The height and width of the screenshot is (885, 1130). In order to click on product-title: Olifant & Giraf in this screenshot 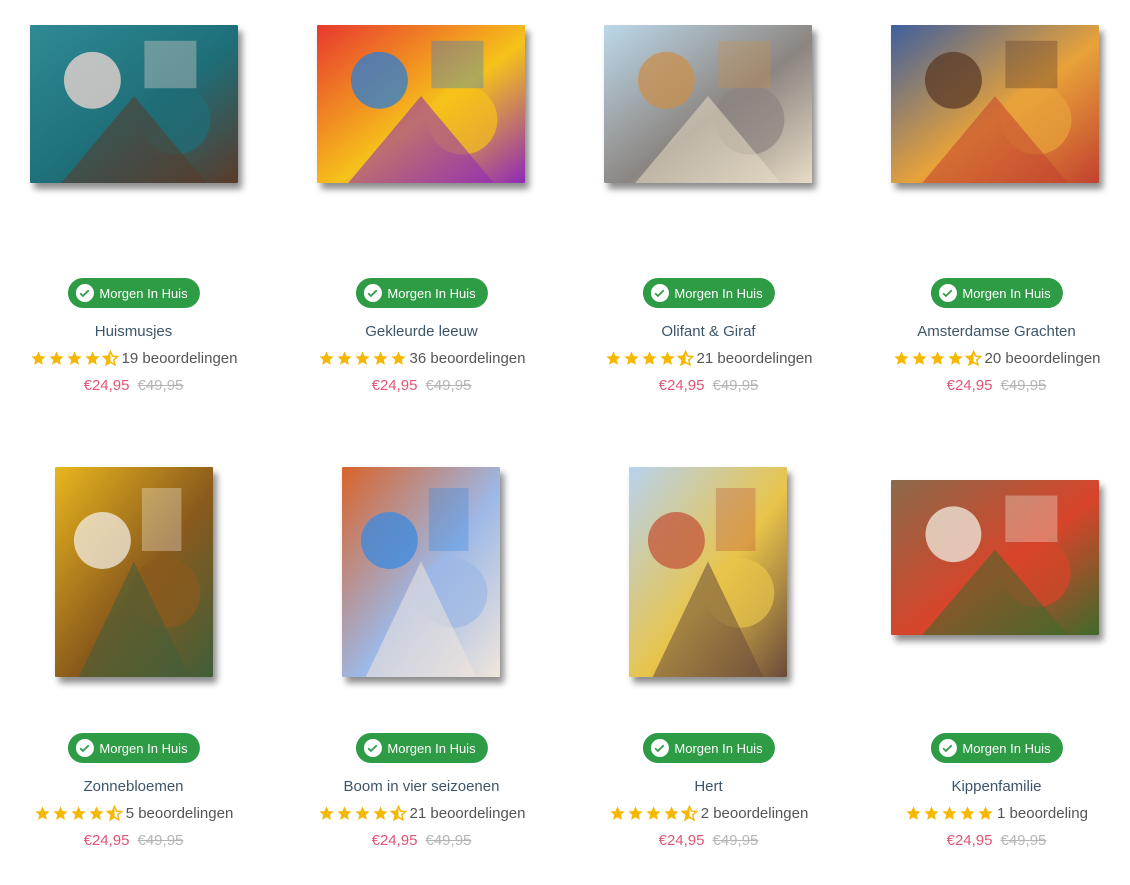, I will do `click(708, 331)`.